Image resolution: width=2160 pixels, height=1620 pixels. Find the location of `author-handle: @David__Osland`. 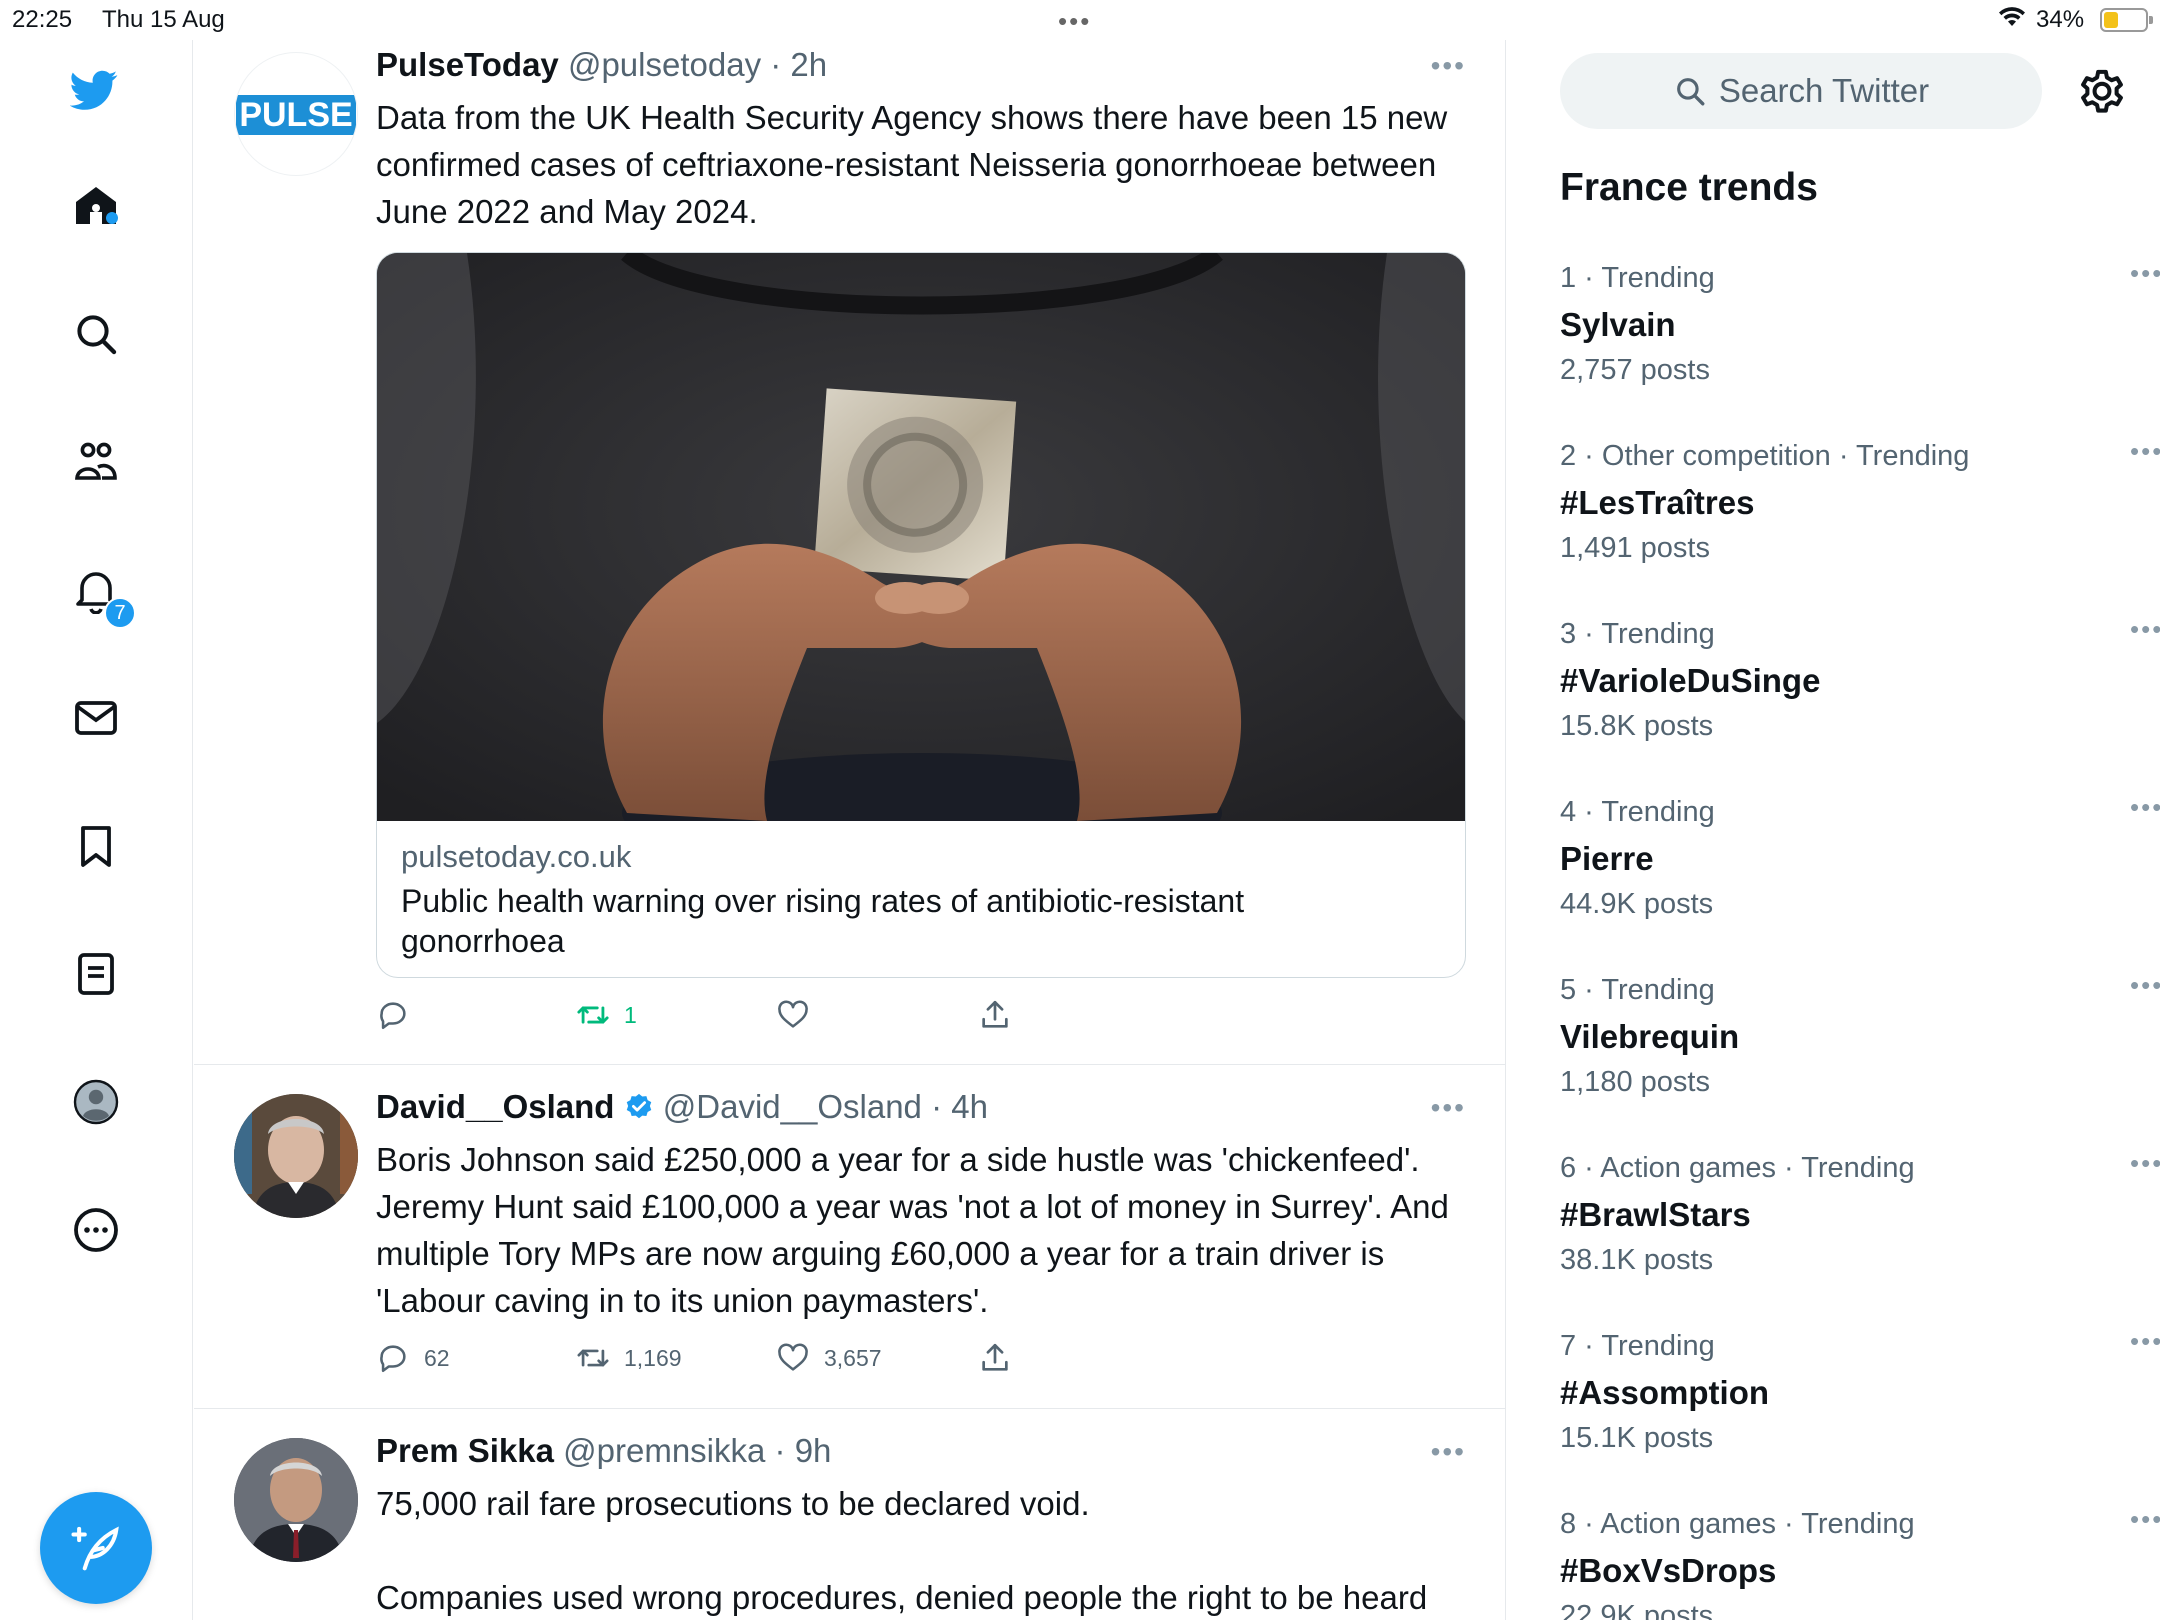

author-handle: @David__Osland is located at coordinates (792, 1106).